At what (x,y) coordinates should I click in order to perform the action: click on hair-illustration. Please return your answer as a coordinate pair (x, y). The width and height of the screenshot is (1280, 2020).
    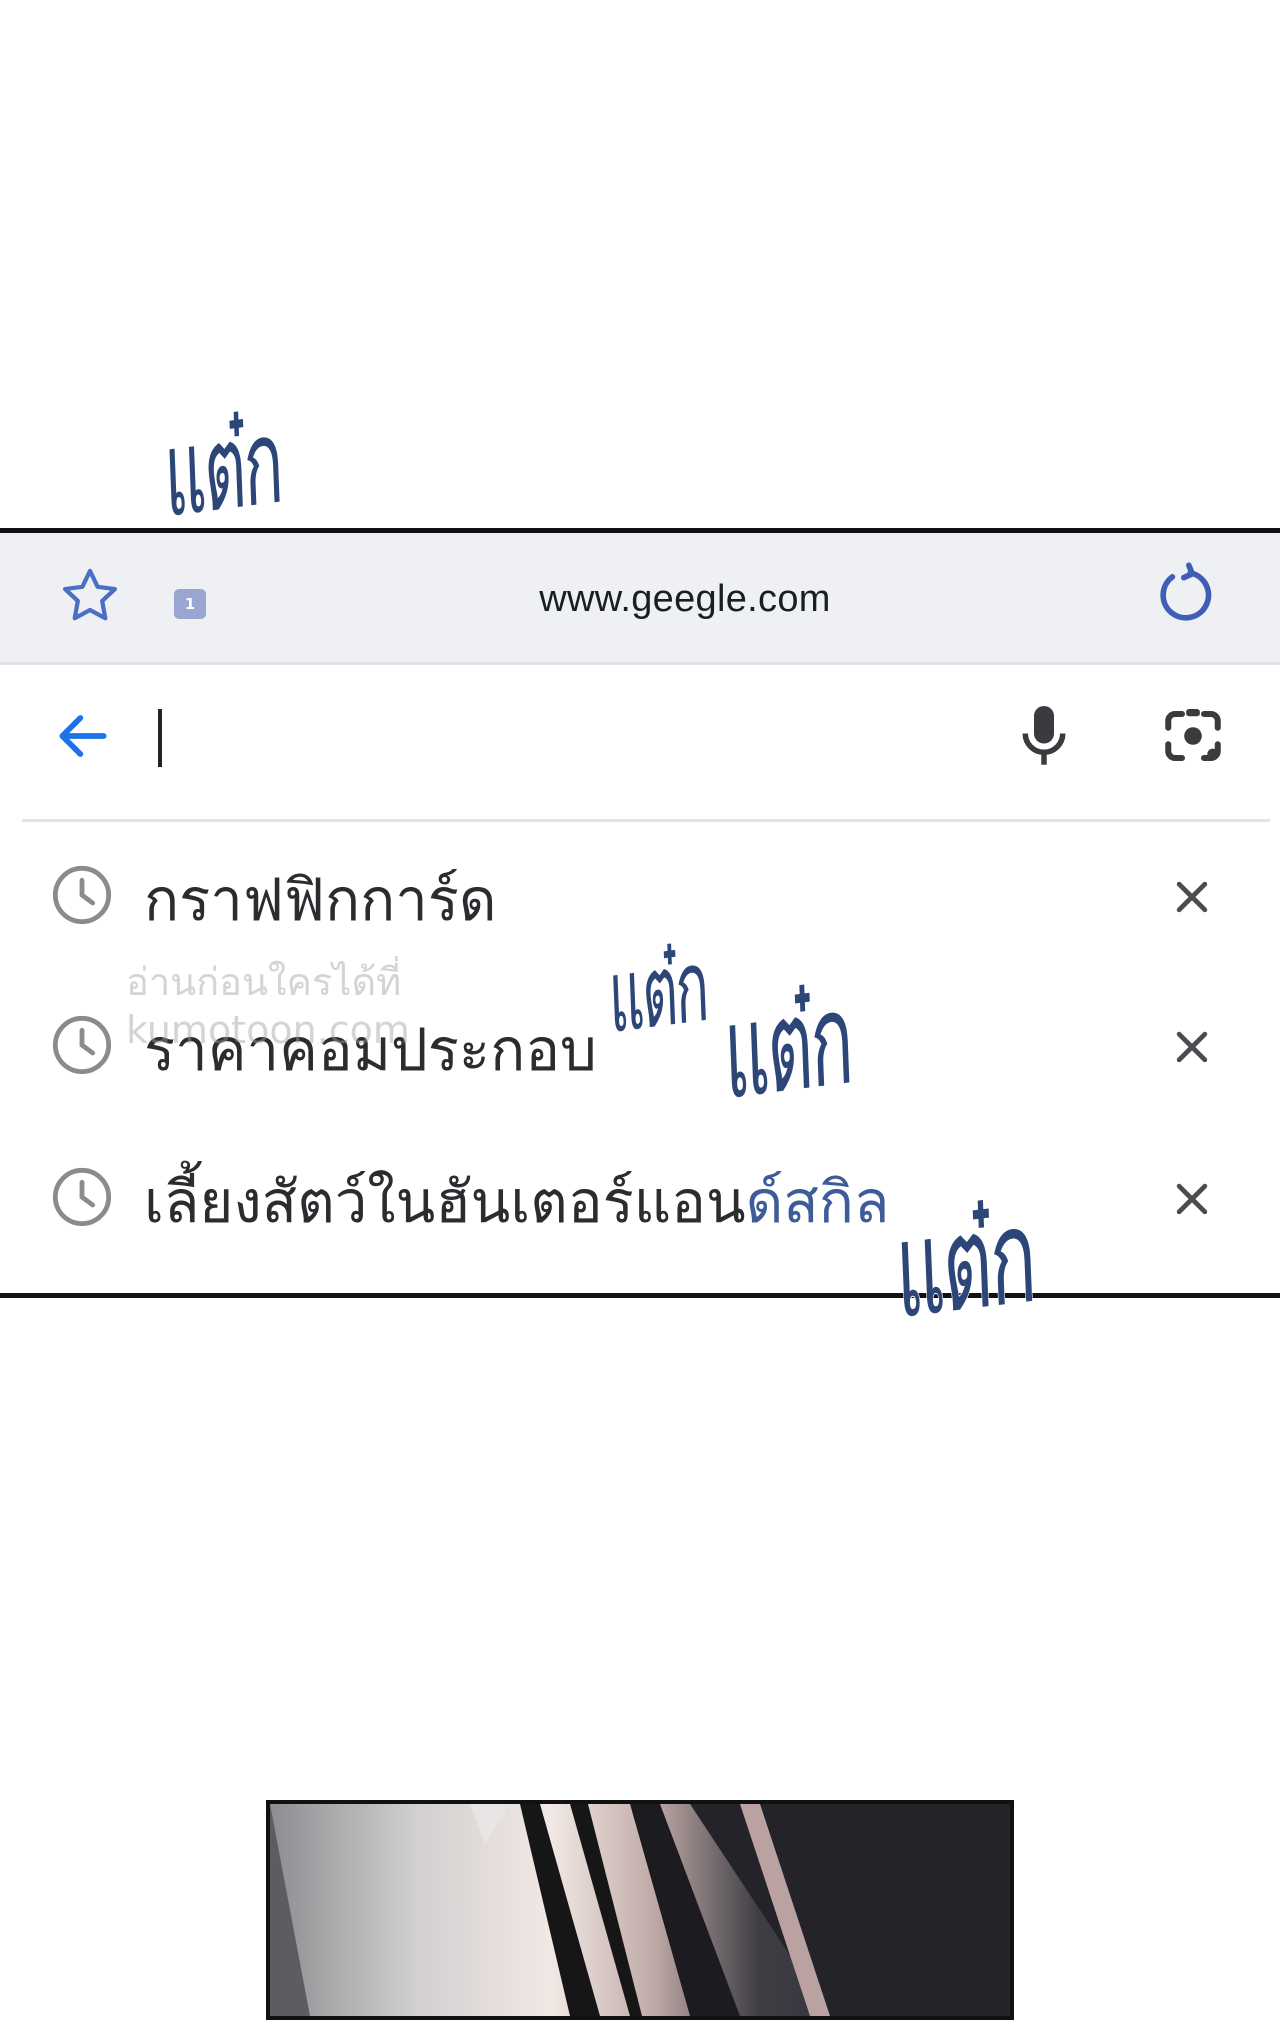
    Looking at the image, I should click on (640, 1910).